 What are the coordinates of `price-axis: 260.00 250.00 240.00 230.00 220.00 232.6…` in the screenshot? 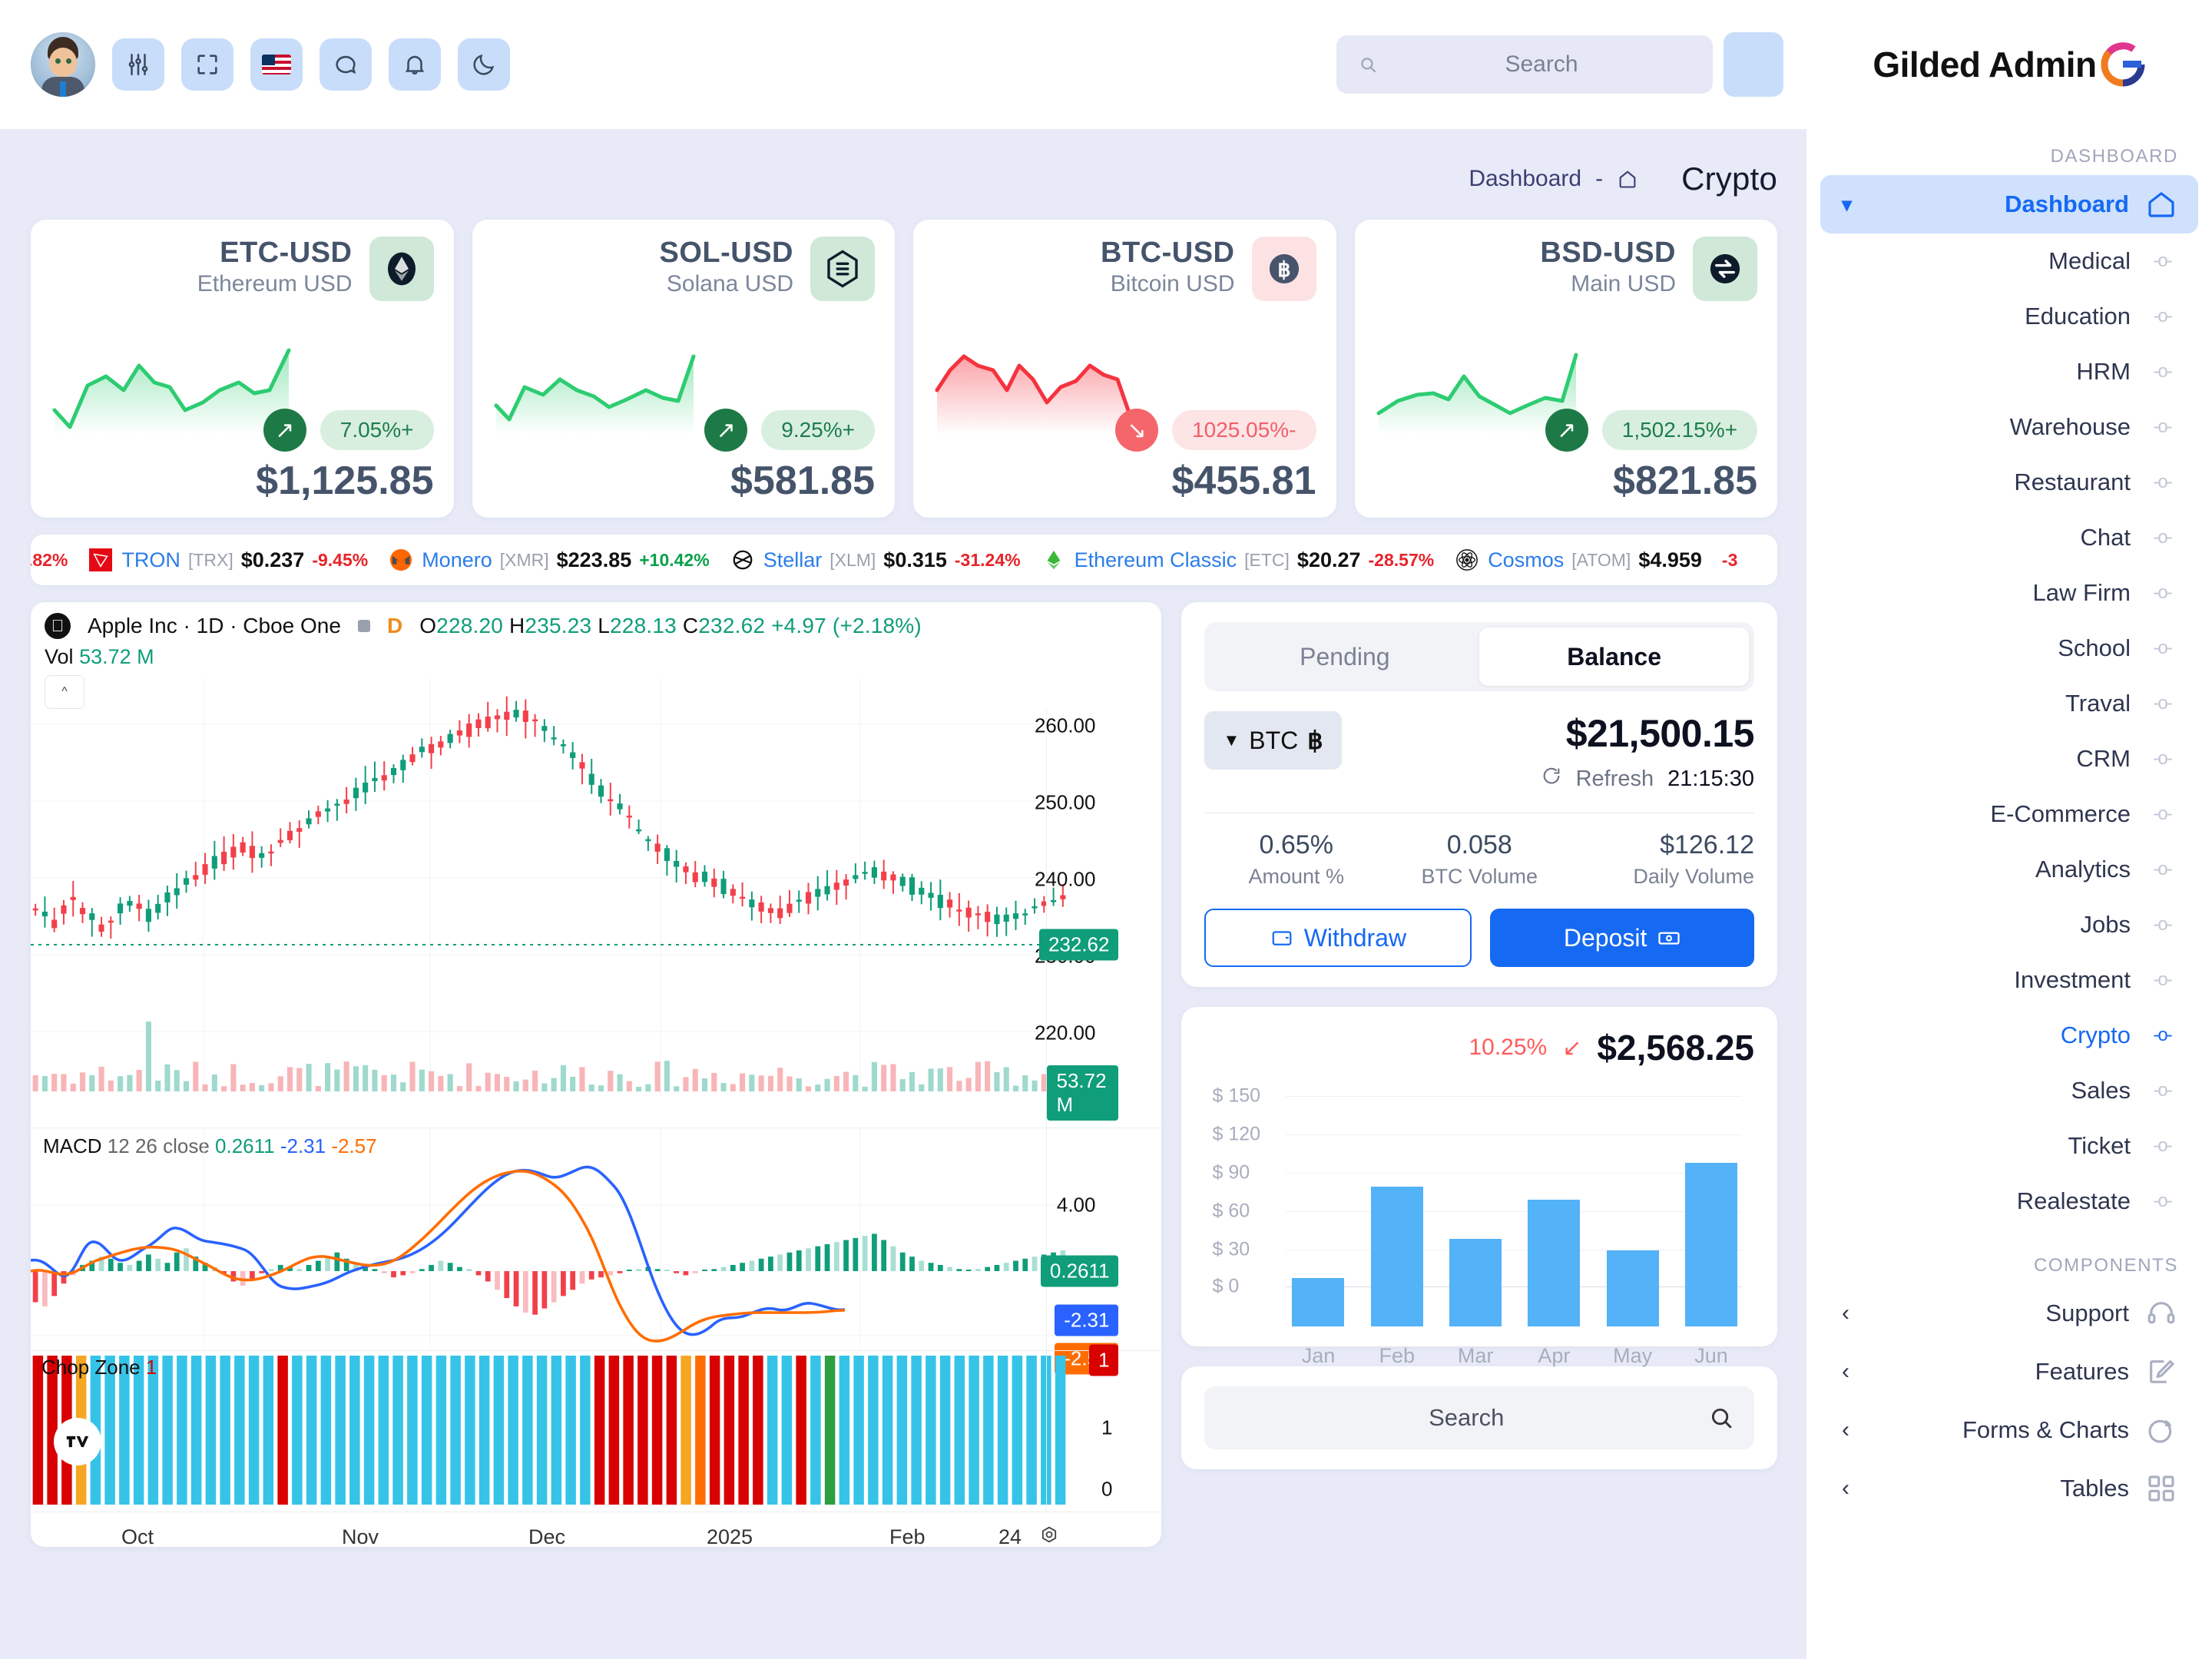 It's located at (1098, 918).